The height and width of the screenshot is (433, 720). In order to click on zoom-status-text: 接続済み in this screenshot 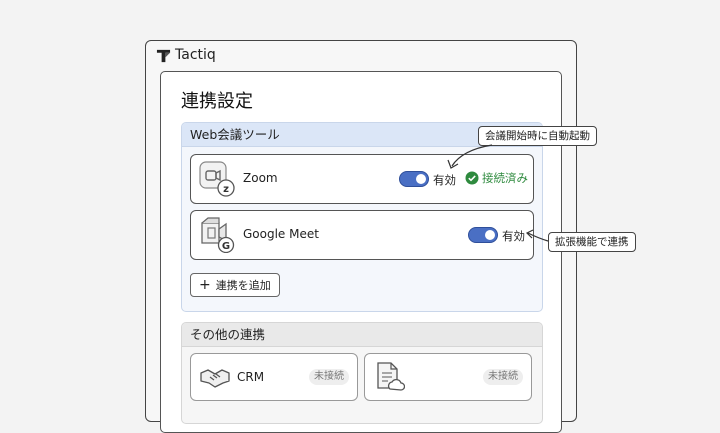, I will do `click(505, 178)`.